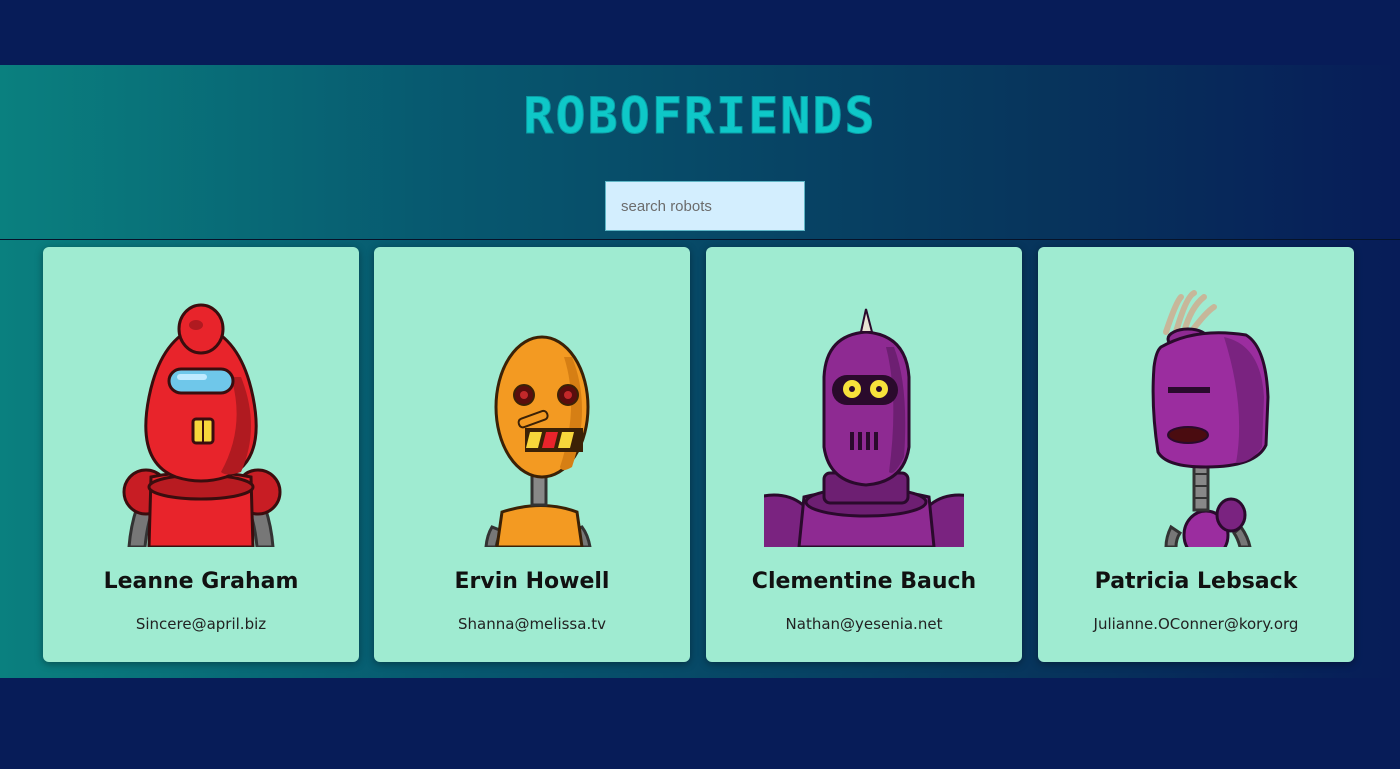 This screenshot has height=769, width=1400. I want to click on robot-email: Shanna@melissa.tv, so click(532, 624).